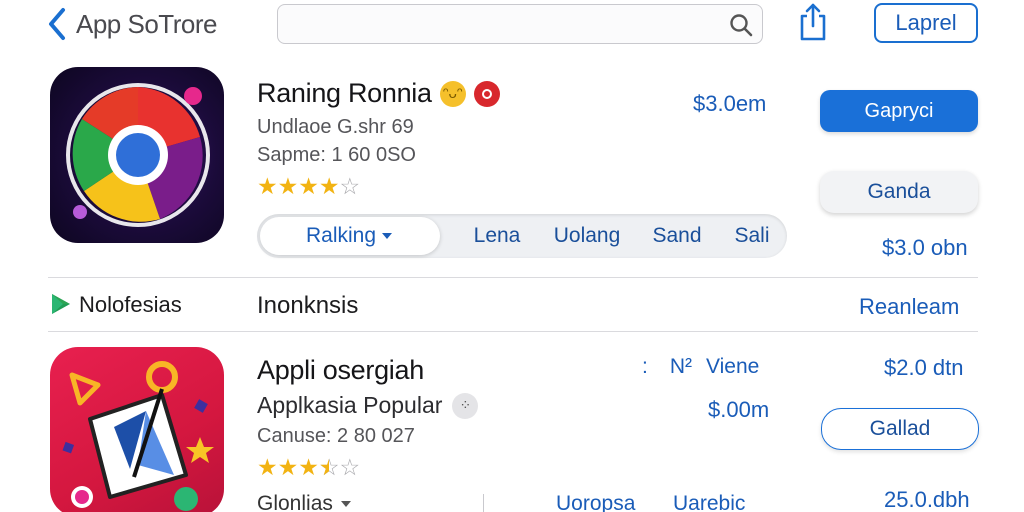 The width and height of the screenshot is (1024, 512). I want to click on app2-size: Canuse: 2 80 027, so click(336, 436).